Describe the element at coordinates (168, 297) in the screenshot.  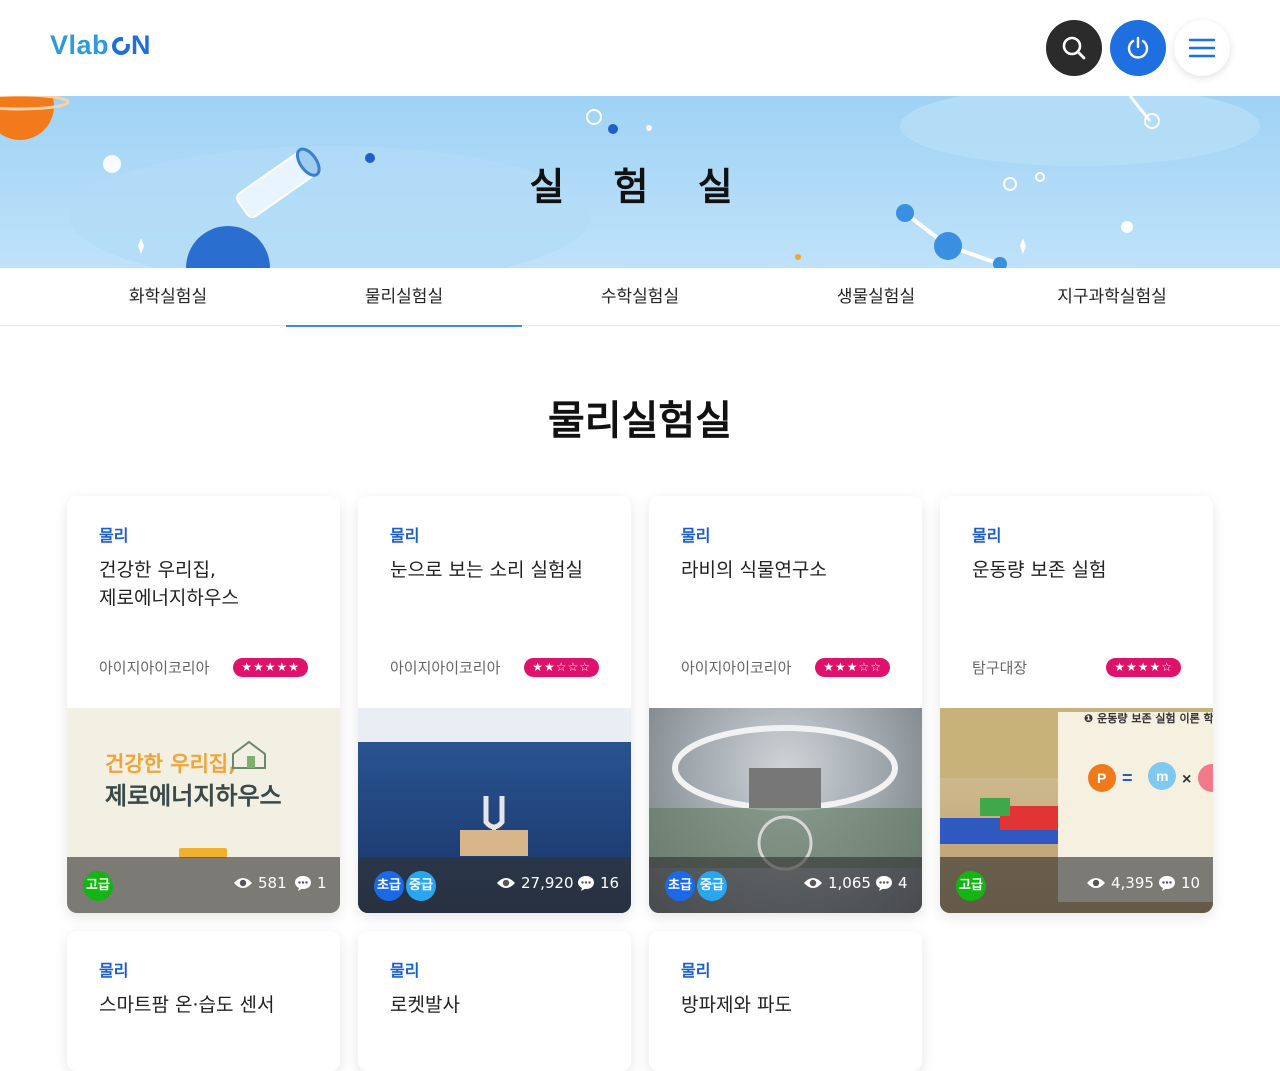
I see `tab-chemistry: 화학실험실` at that location.